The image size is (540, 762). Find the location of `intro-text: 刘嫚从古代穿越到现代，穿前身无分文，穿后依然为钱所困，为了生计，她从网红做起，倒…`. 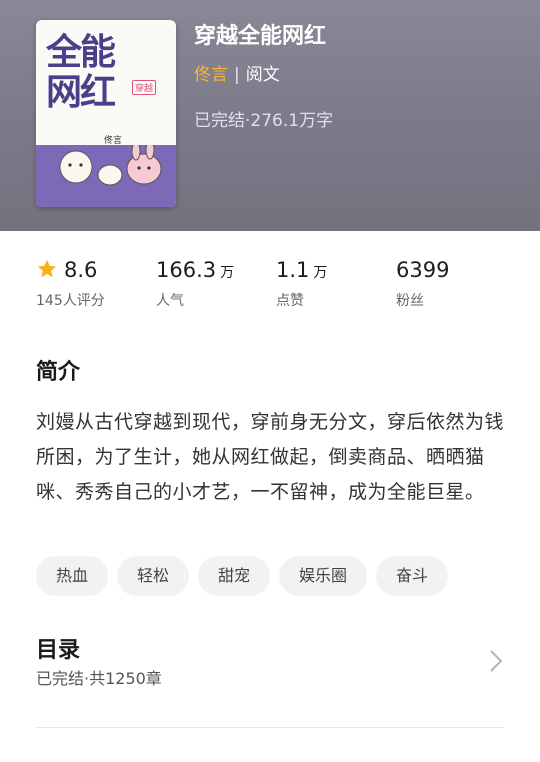

intro-text: 刘嫚从古代穿越到现代，穿前身无分文，穿后依然为钱所困，为了生计，她从网红做起，倒… is located at coordinates (270, 457).